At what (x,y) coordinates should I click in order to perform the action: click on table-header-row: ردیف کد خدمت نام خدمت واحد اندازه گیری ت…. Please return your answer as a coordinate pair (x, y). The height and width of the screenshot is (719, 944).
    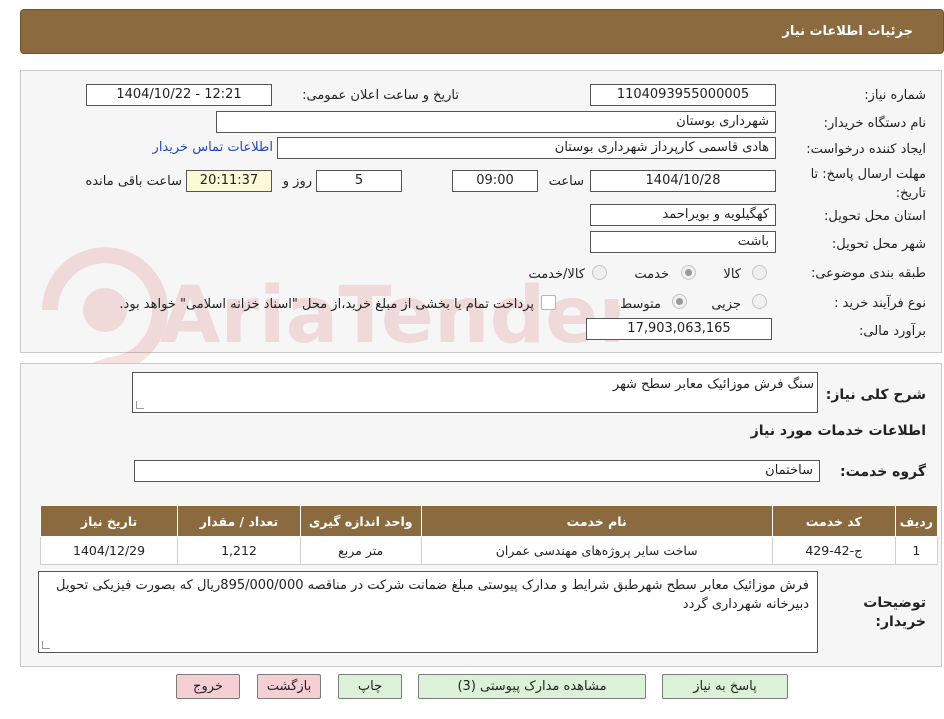
    Looking at the image, I should click on (489, 521).